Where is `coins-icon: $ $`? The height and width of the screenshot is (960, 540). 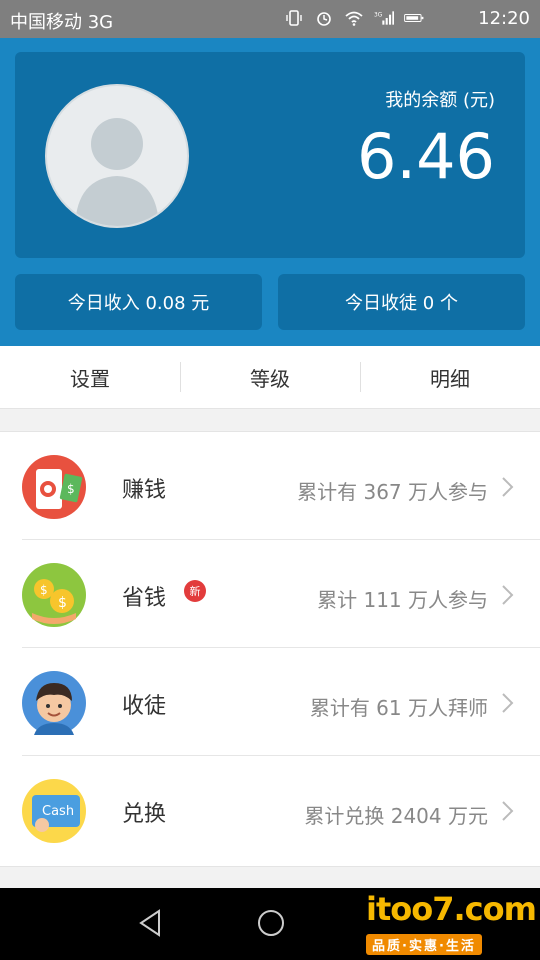 coins-icon: $ $ is located at coordinates (54, 595).